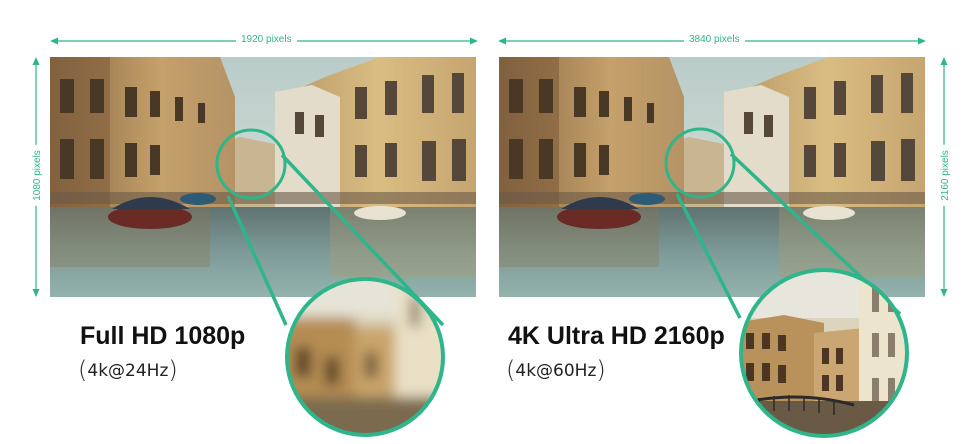 The width and height of the screenshot is (974, 444). I want to click on right-width-label: 3840 pixels, so click(714, 39).